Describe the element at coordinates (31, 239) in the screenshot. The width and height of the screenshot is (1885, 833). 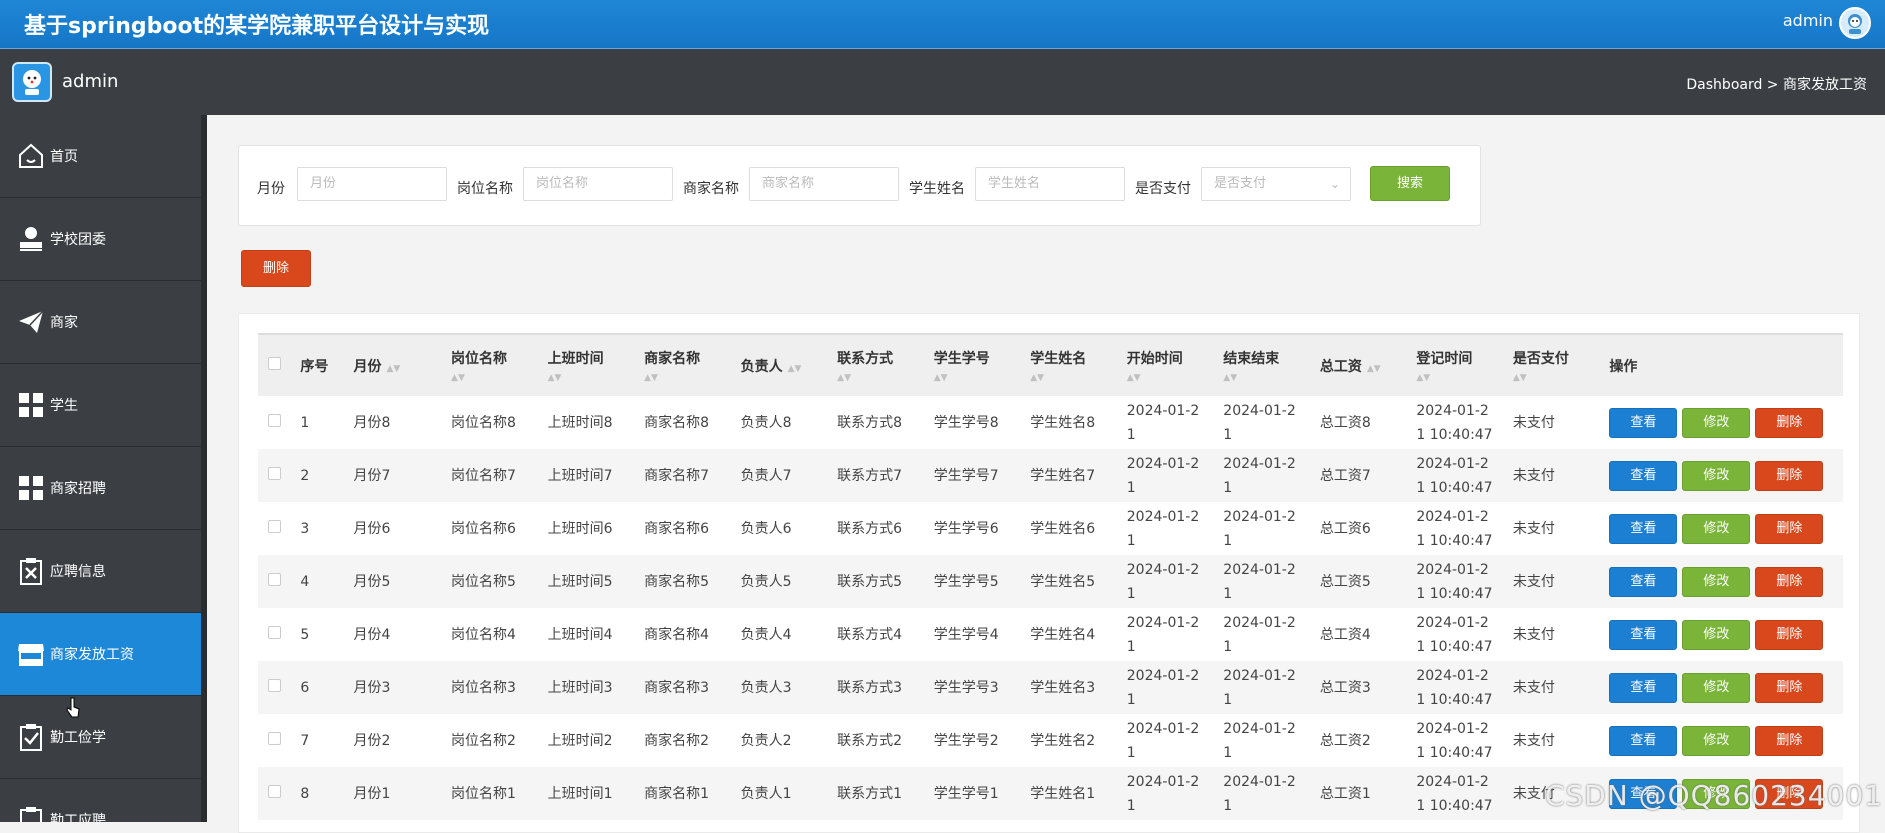
I see `user-icon` at that location.